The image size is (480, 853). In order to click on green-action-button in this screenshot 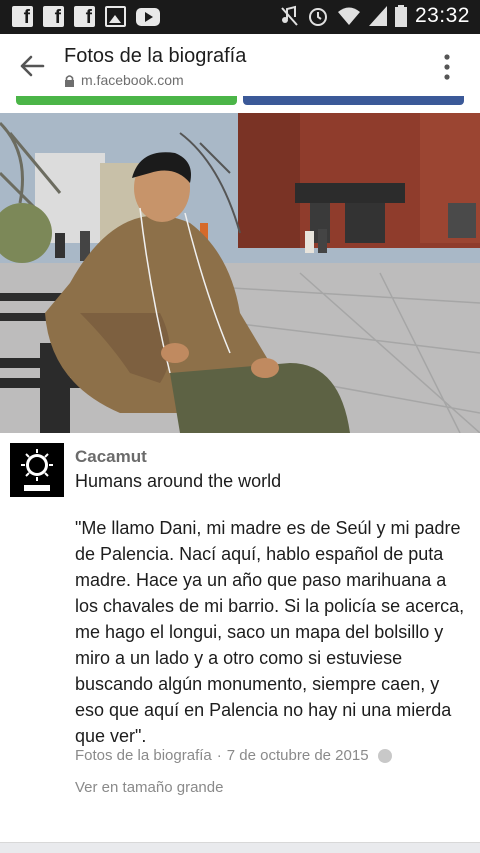, I will do `click(126, 100)`.